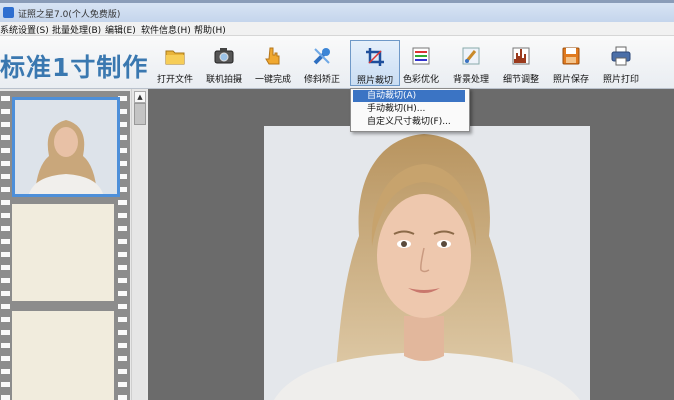 This screenshot has width=674, height=400. Describe the element at coordinates (210, 29) in the screenshot. I see `menu-help: 帮助(H)` at that location.